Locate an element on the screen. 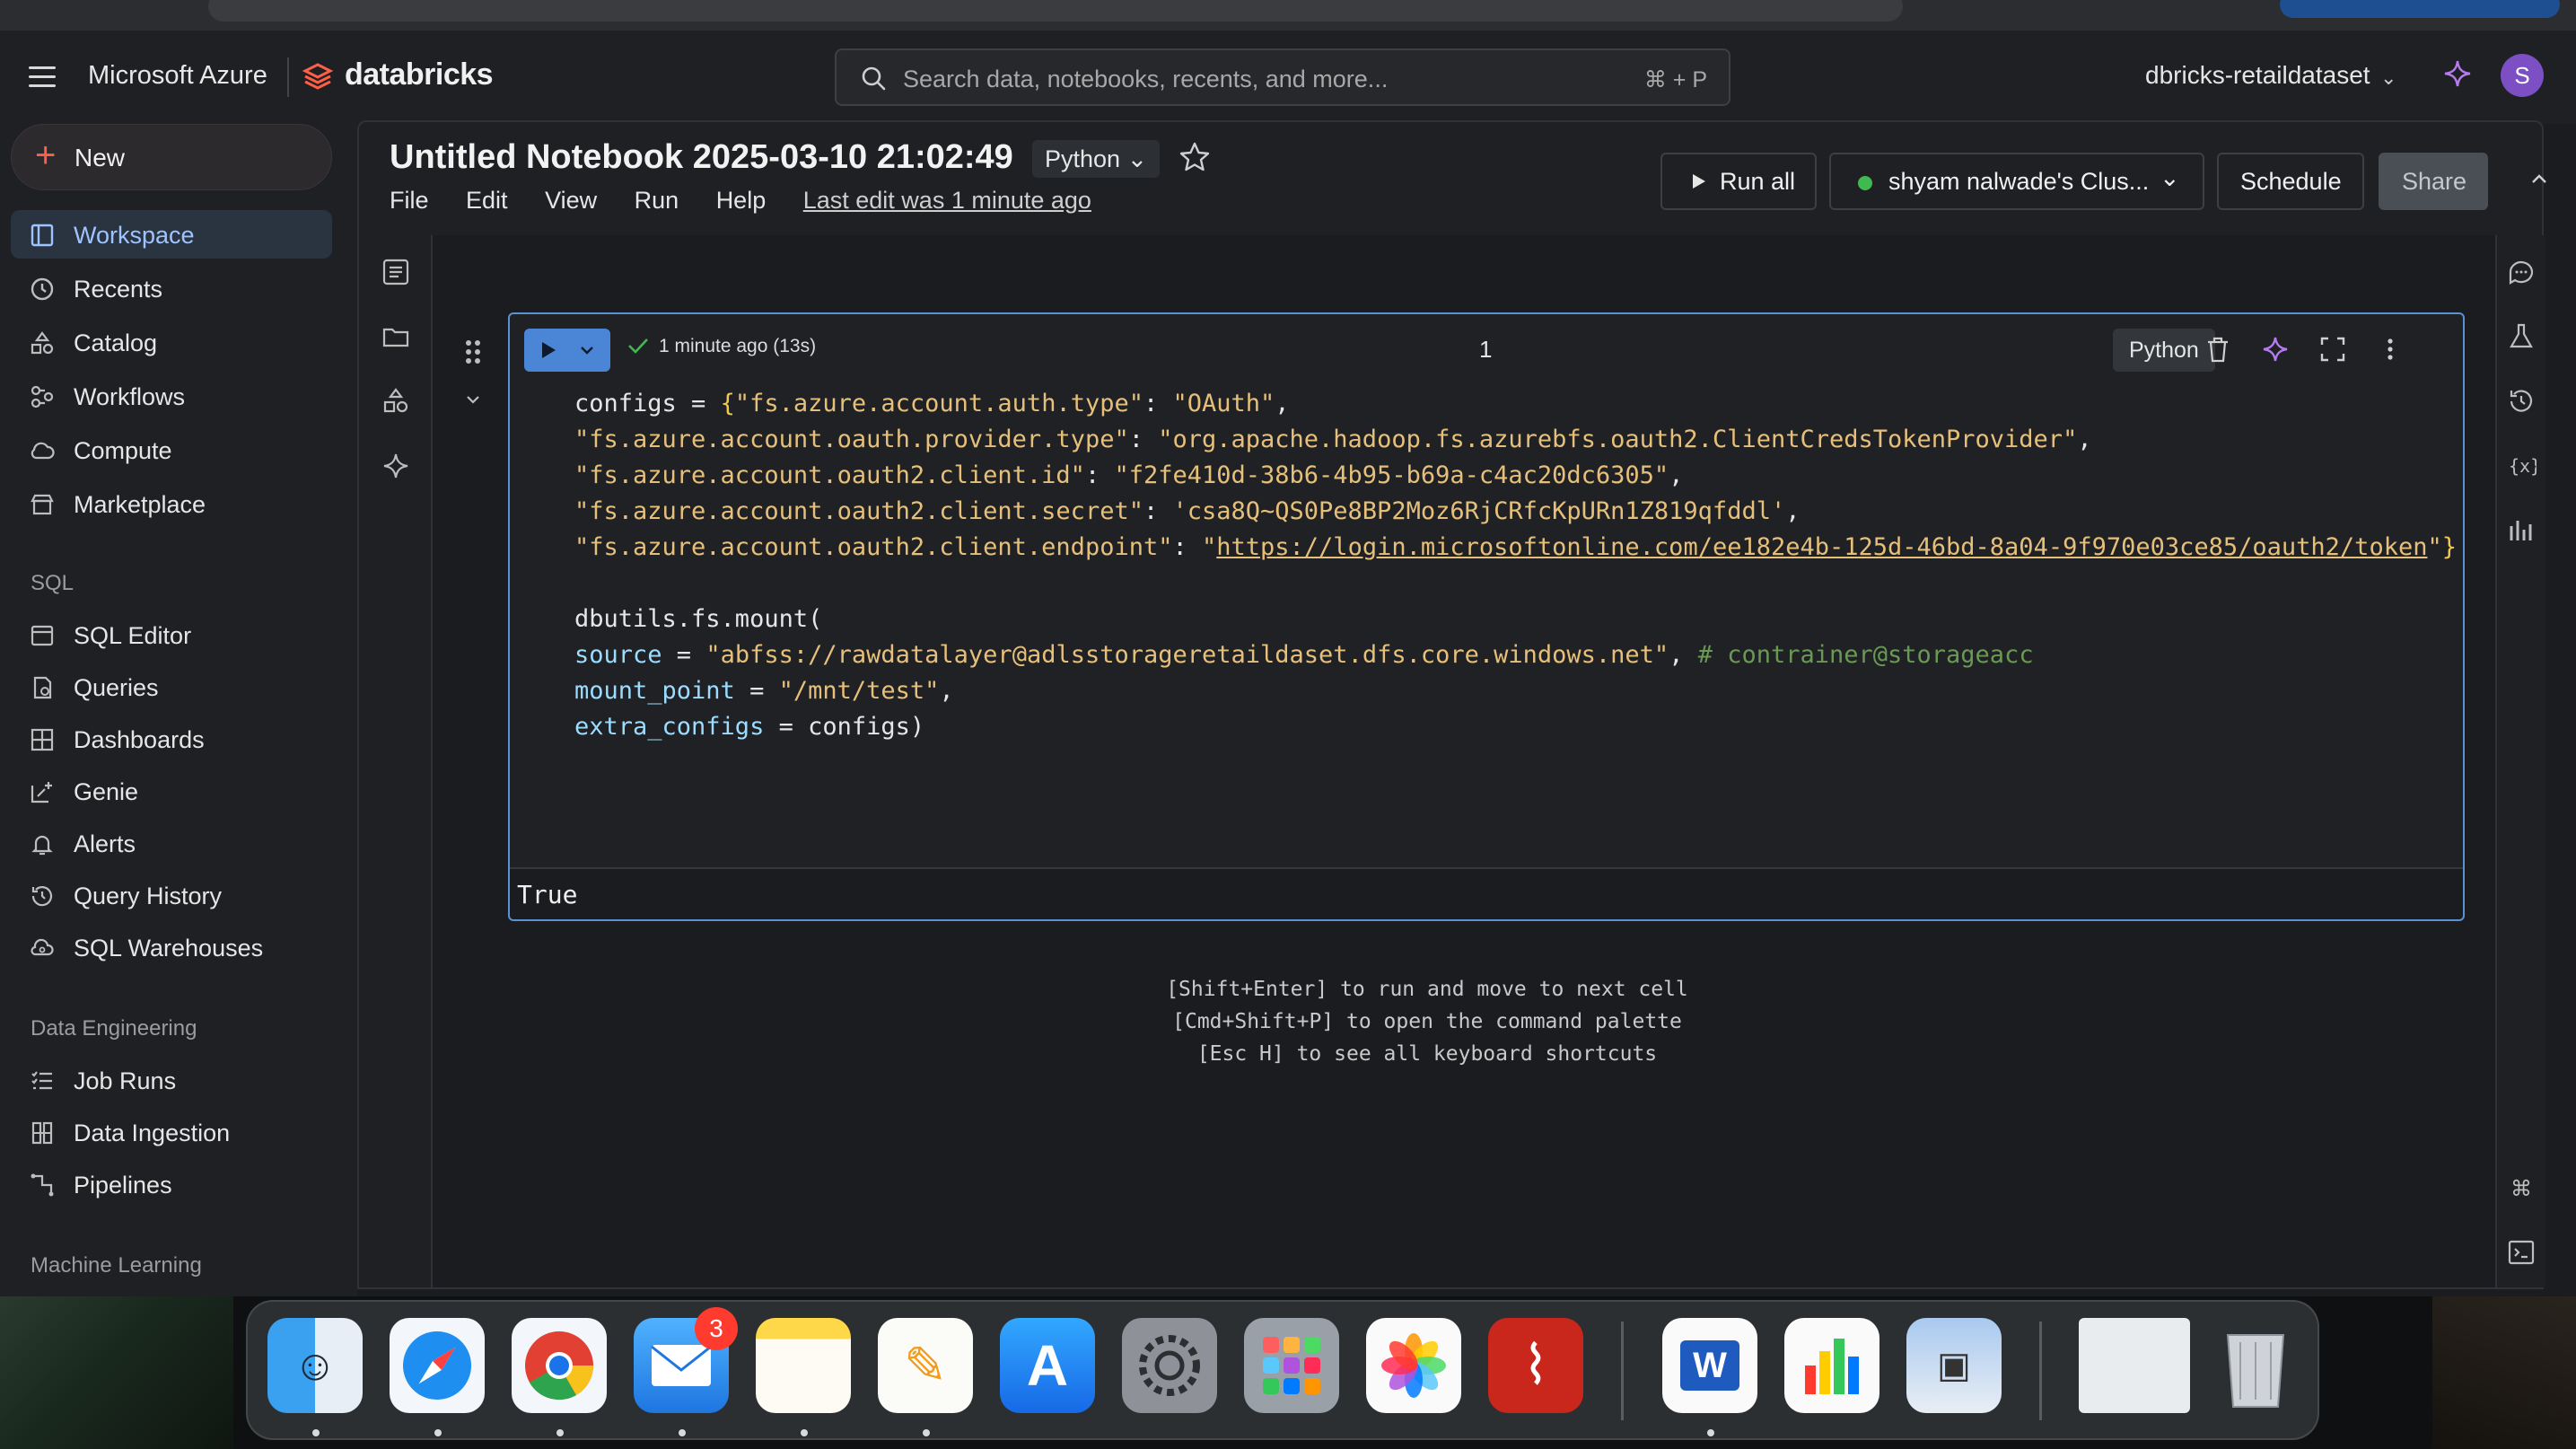  photos-icon is located at coordinates (1413, 1365).